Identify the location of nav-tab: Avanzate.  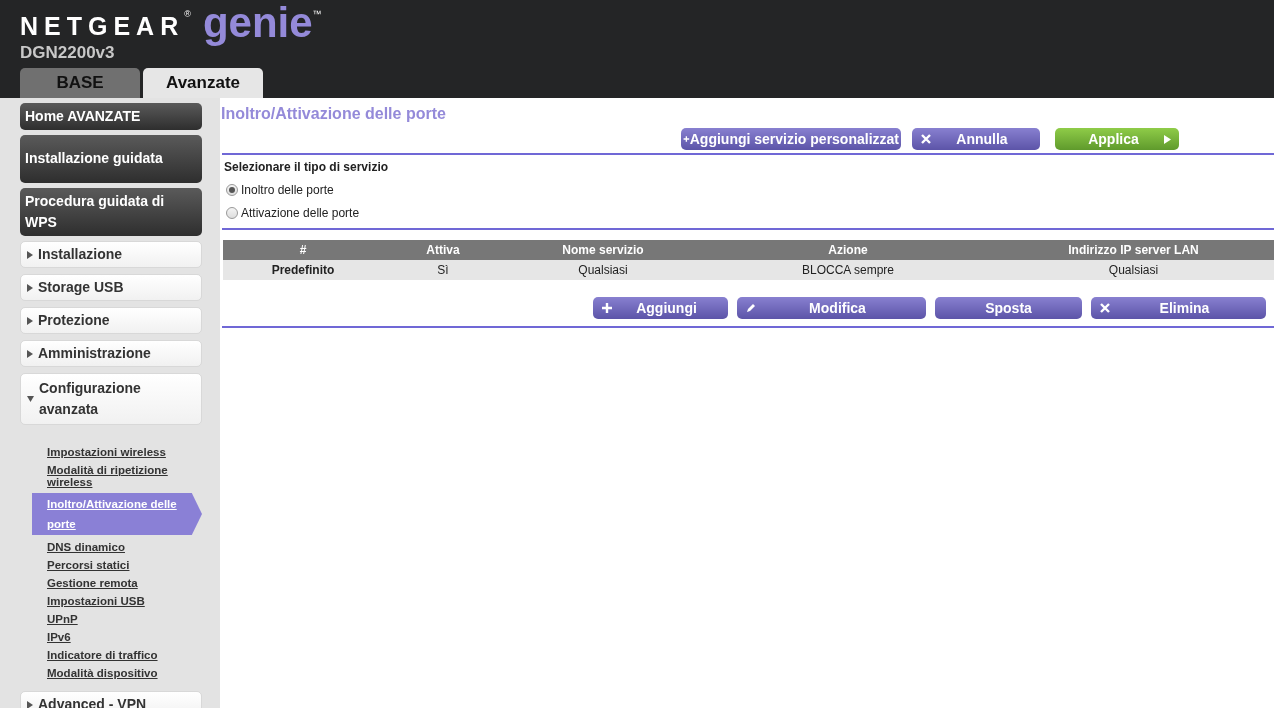
(203, 83).